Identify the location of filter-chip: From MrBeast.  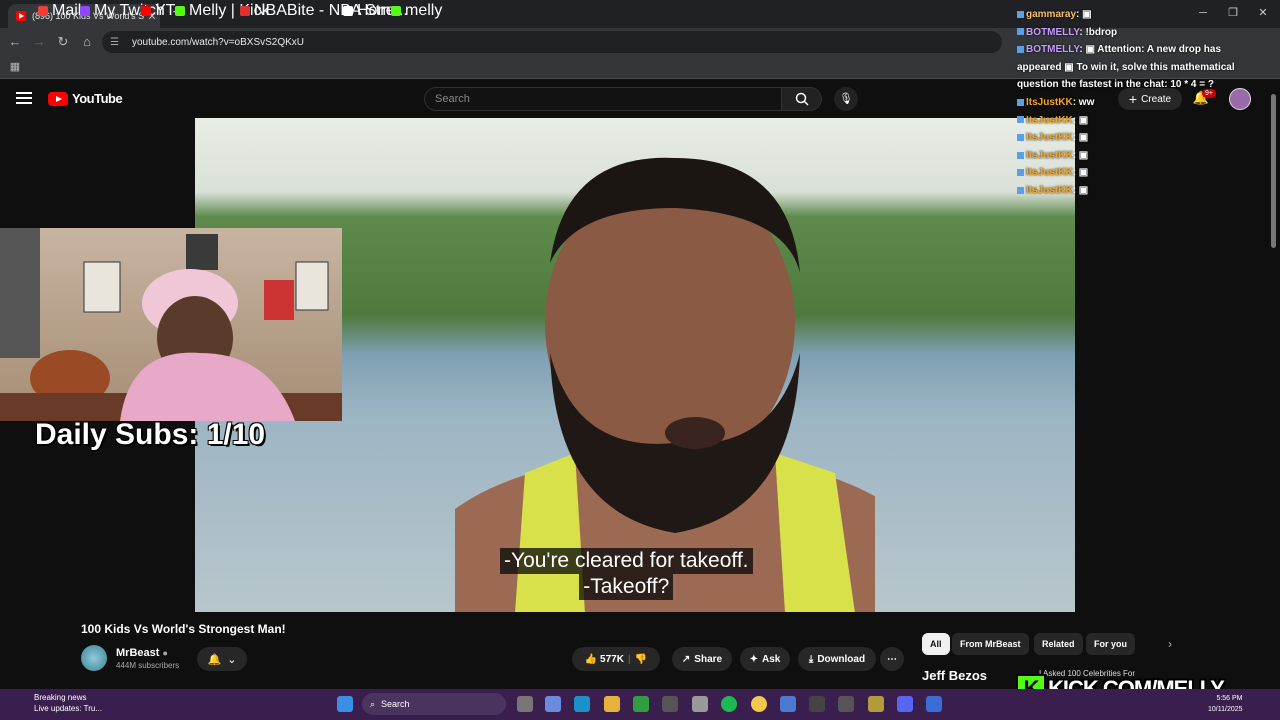
(990, 644).